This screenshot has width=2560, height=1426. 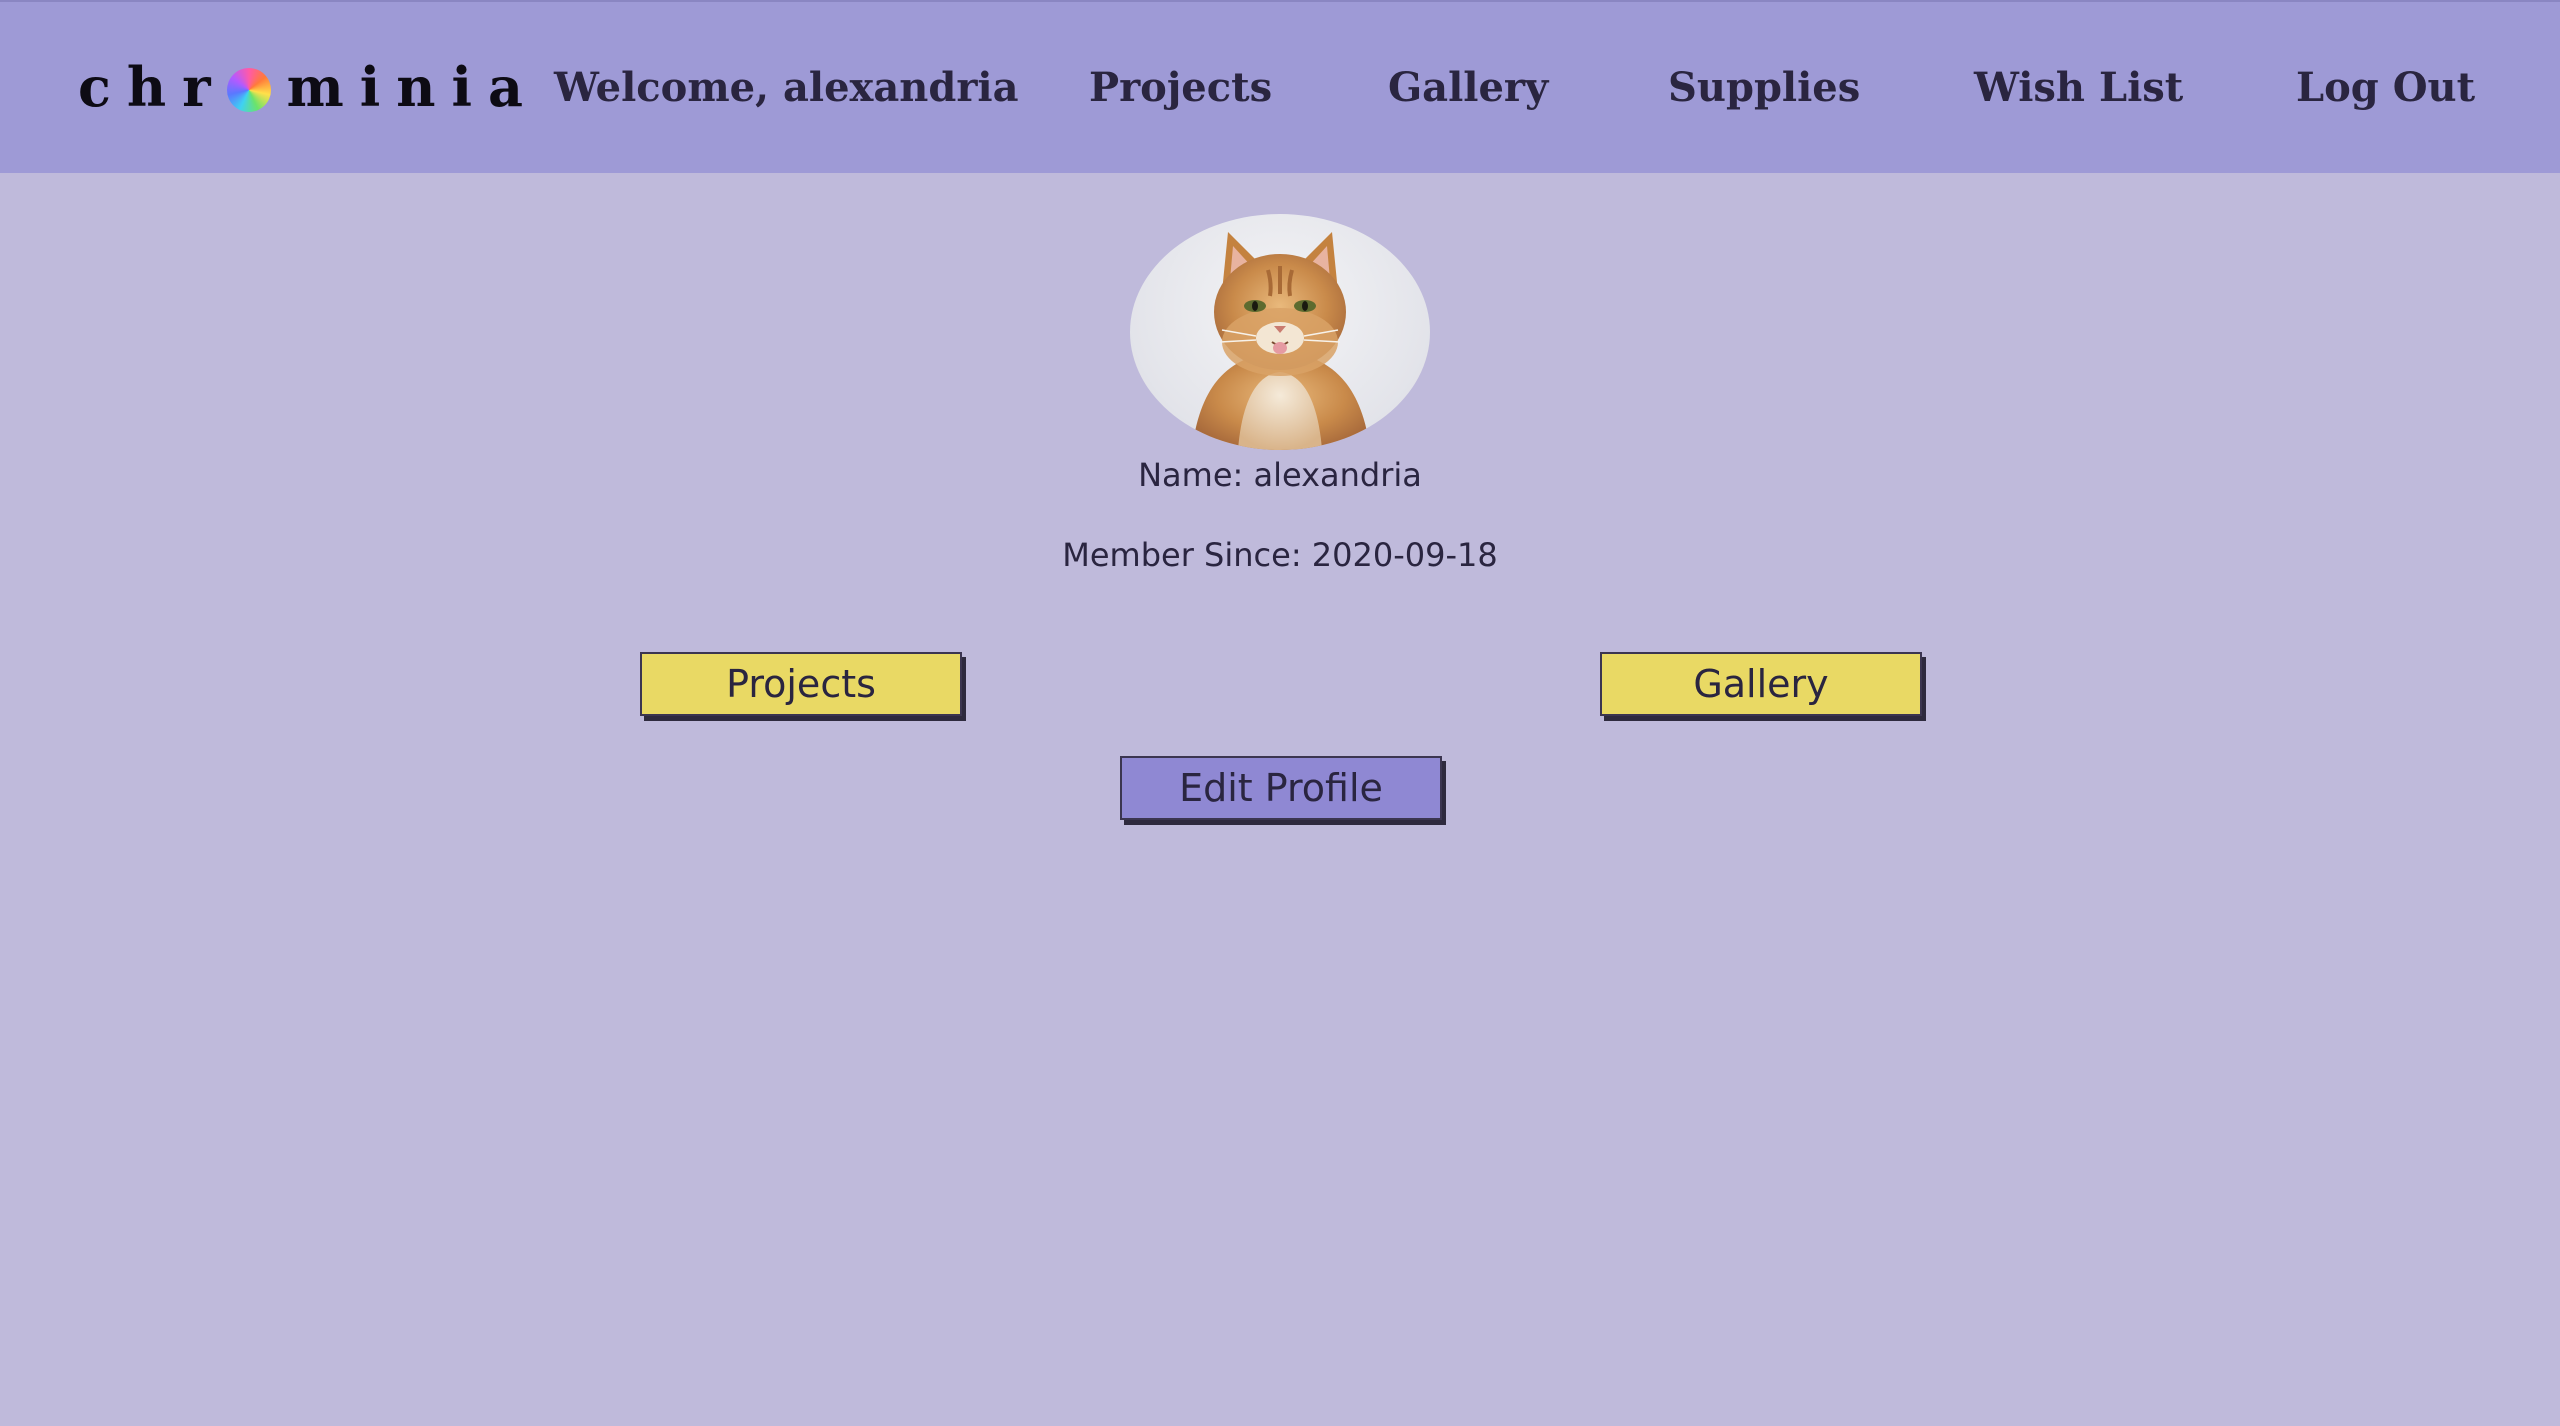 What do you see at coordinates (1281, 341) in the screenshot?
I see `cat-photo` at bounding box center [1281, 341].